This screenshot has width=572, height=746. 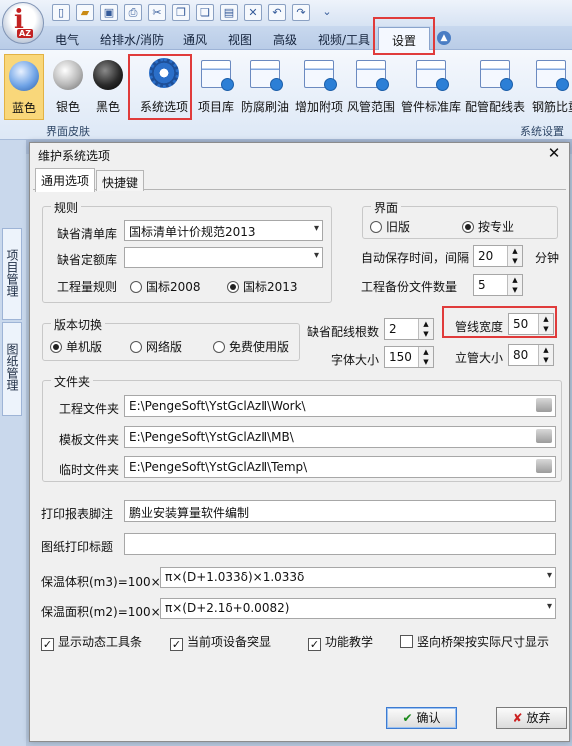 What do you see at coordinates (344, 39) in the screenshot?
I see `tab-video-tools: 视频/工具` at bounding box center [344, 39].